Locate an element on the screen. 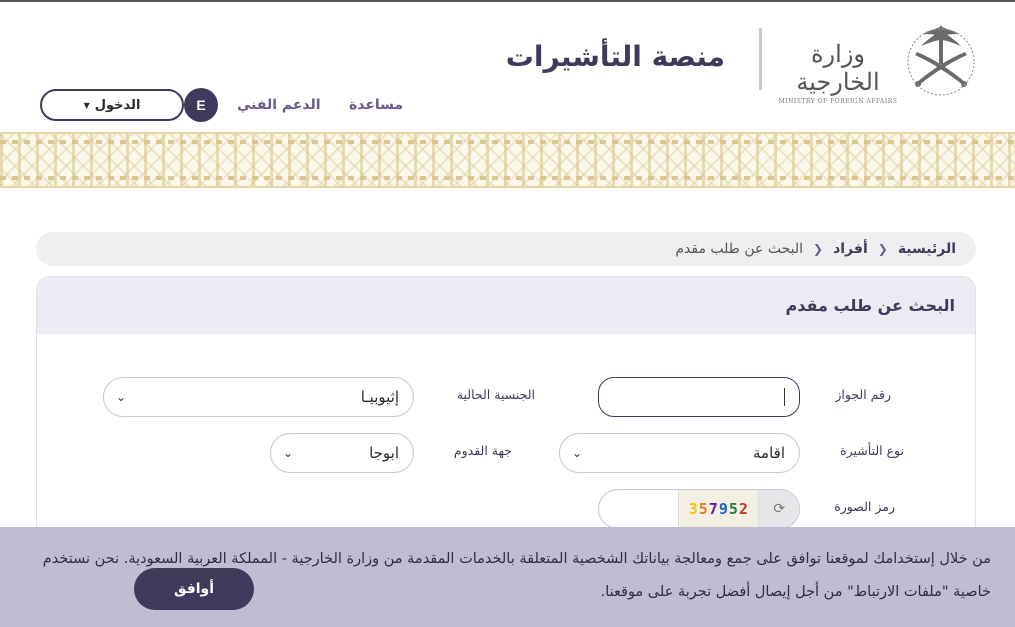  text-cursor is located at coordinates (784, 397).